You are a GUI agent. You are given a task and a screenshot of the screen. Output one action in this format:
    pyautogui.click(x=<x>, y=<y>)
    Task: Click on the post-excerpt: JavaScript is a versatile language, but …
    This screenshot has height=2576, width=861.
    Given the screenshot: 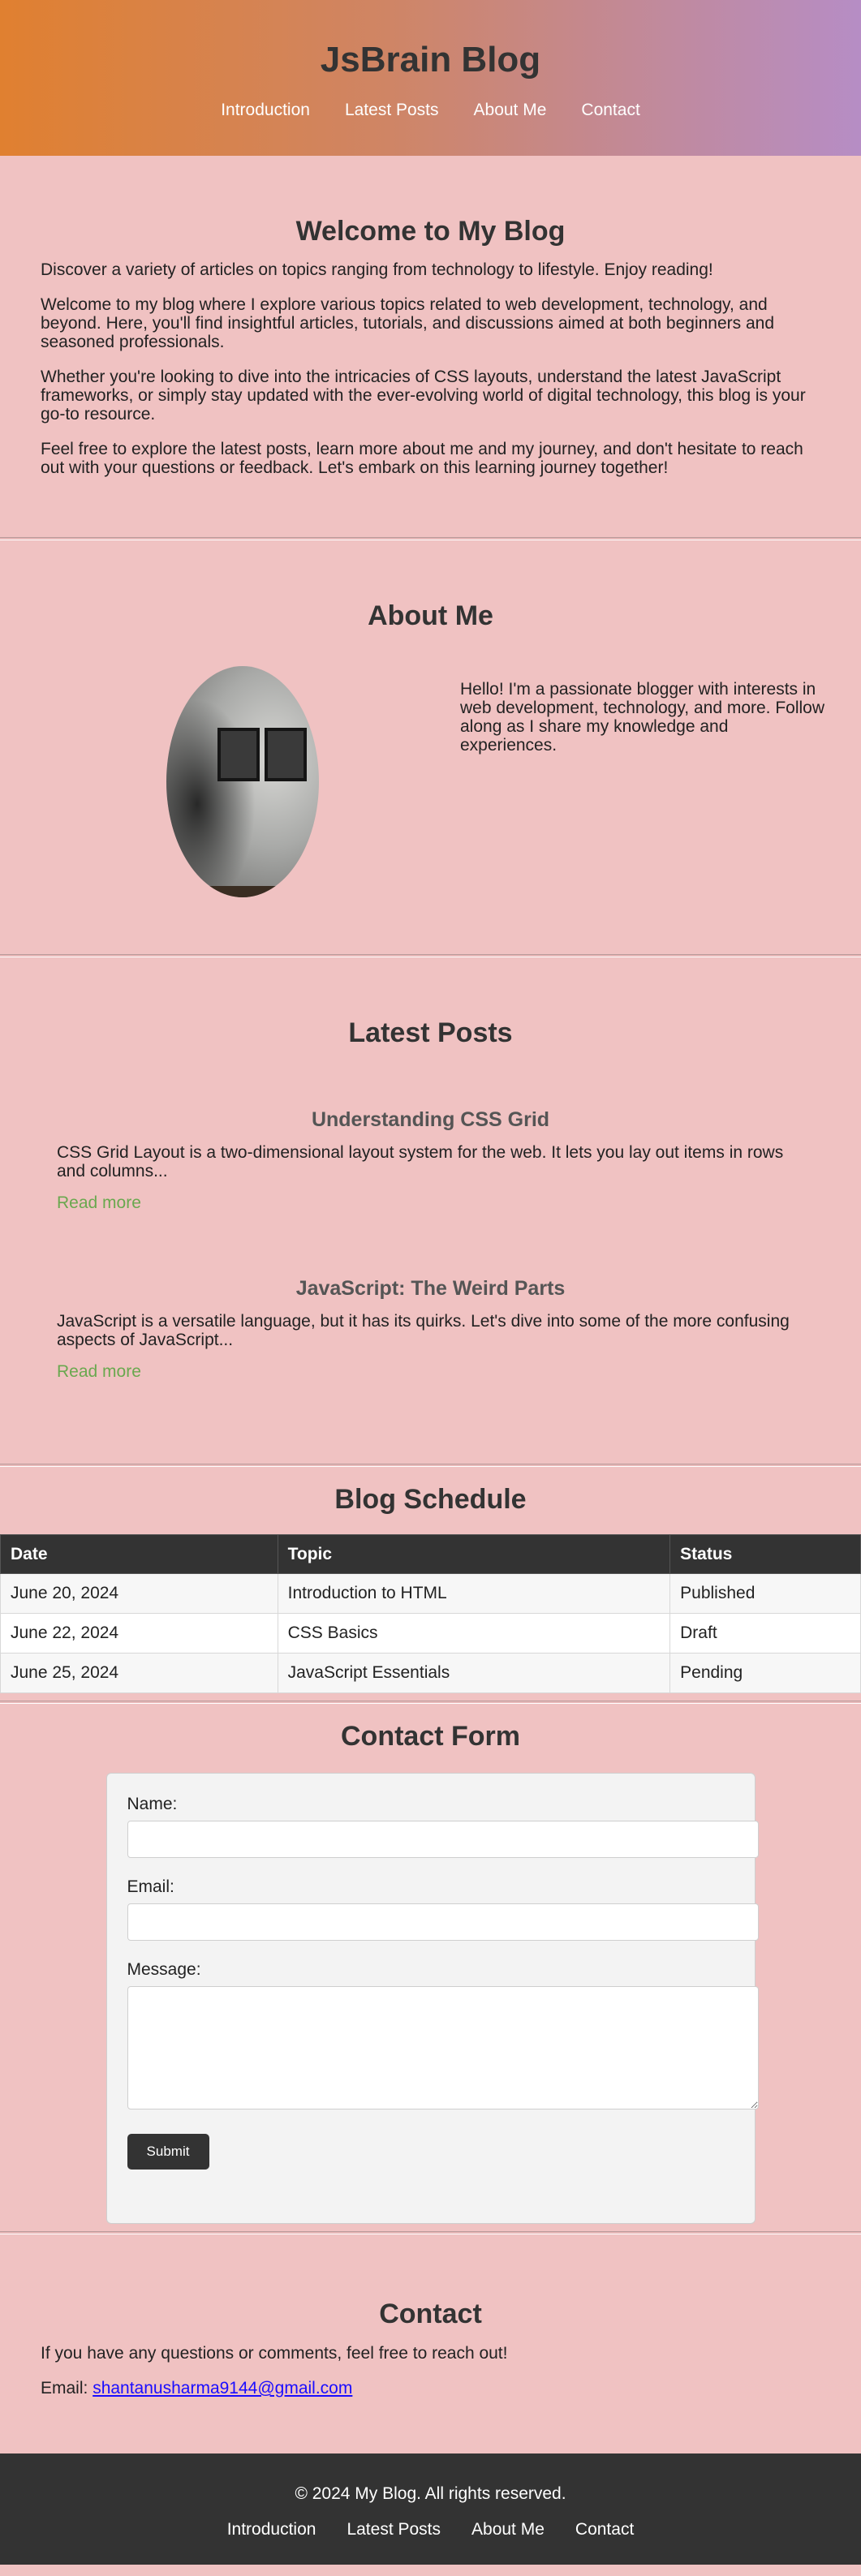 What is the action you would take?
    pyautogui.click(x=423, y=1331)
    